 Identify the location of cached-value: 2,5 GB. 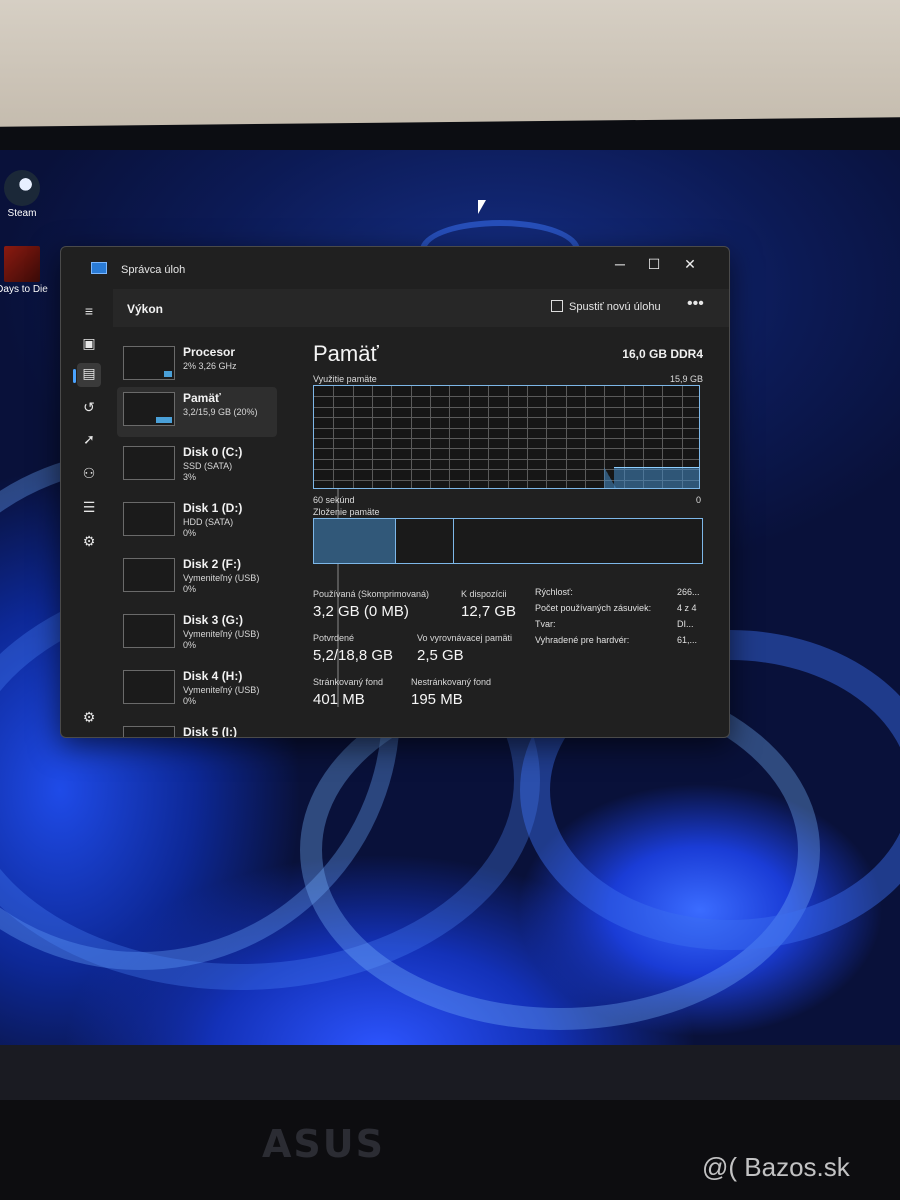
(440, 655).